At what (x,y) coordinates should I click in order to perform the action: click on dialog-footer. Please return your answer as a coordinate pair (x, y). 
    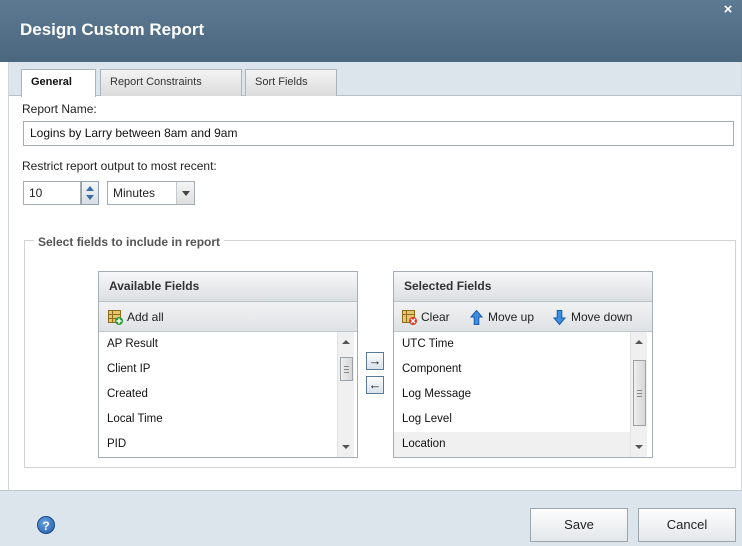
    Looking at the image, I should click on (371, 518).